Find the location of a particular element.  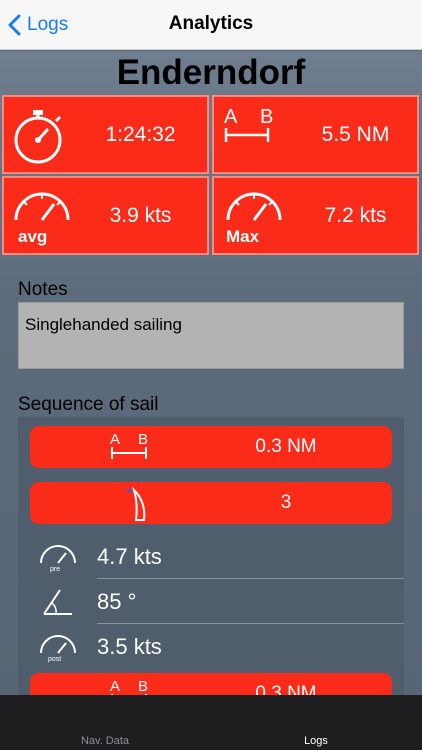

post-speed-row: post 3.5 kts is located at coordinates (211, 646).